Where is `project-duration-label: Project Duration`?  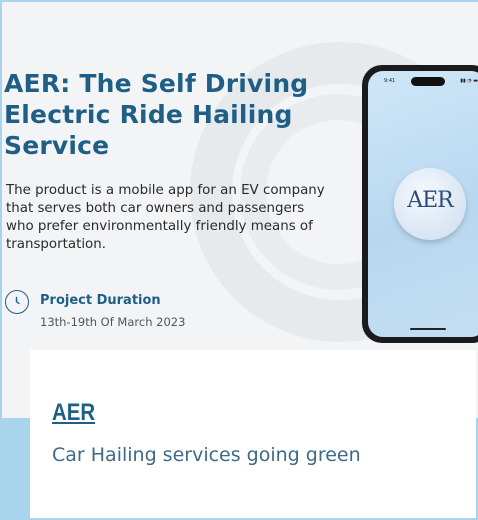
project-duration-label: Project Duration is located at coordinates (100, 300).